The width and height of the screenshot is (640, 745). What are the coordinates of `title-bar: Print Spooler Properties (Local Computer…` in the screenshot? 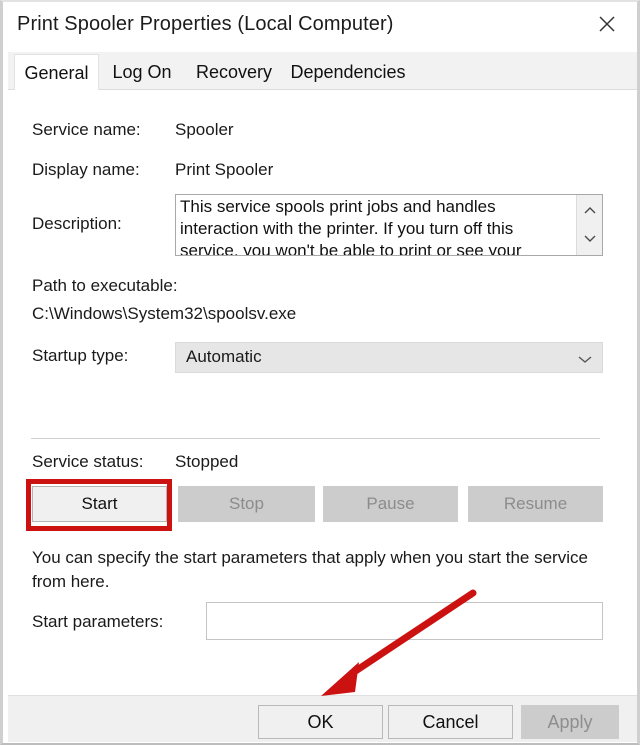 It's located at (320, 27).